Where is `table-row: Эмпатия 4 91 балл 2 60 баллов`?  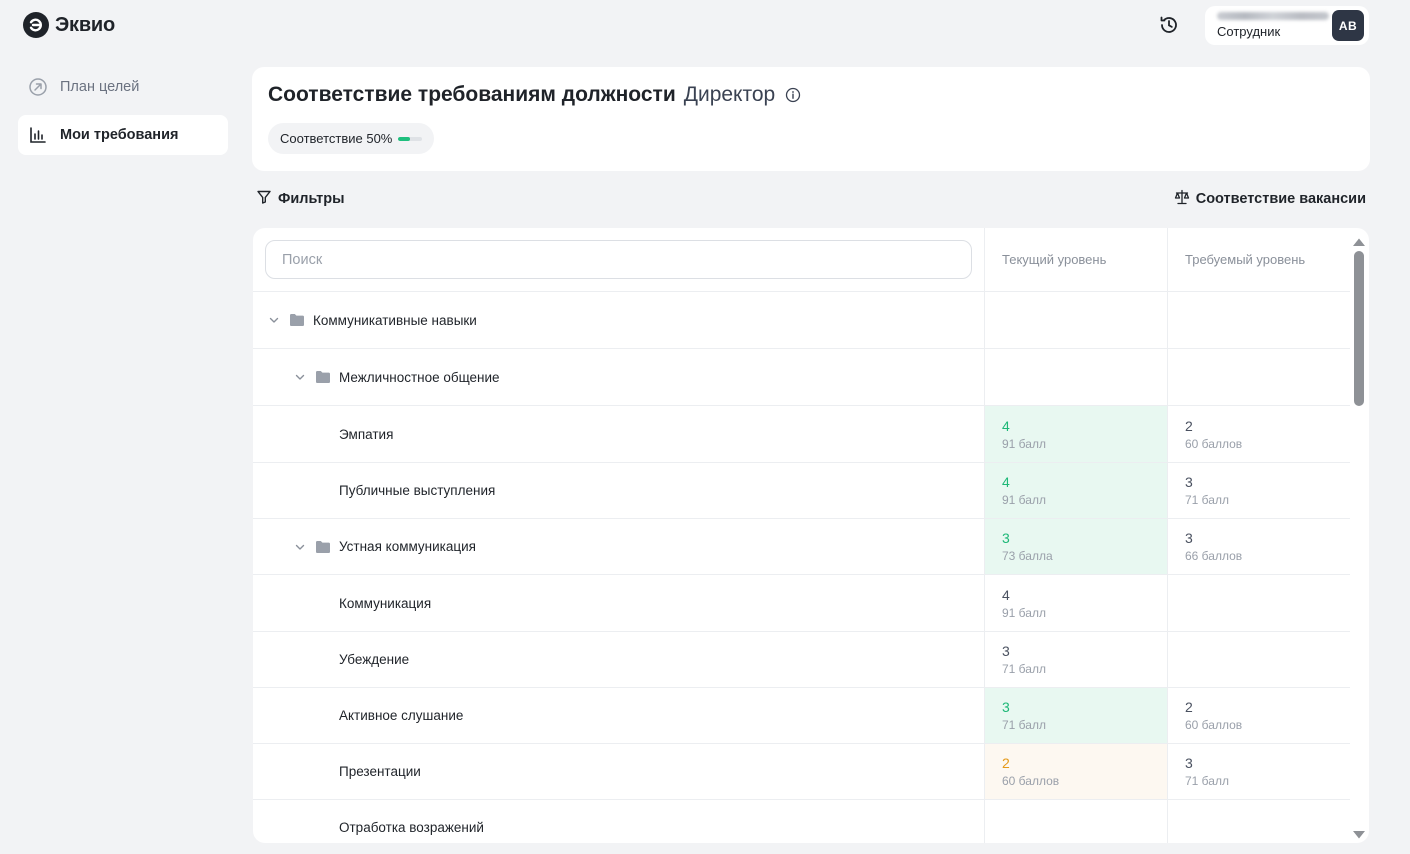
table-row: Эмпатия 4 91 балл 2 60 баллов is located at coordinates (801, 434).